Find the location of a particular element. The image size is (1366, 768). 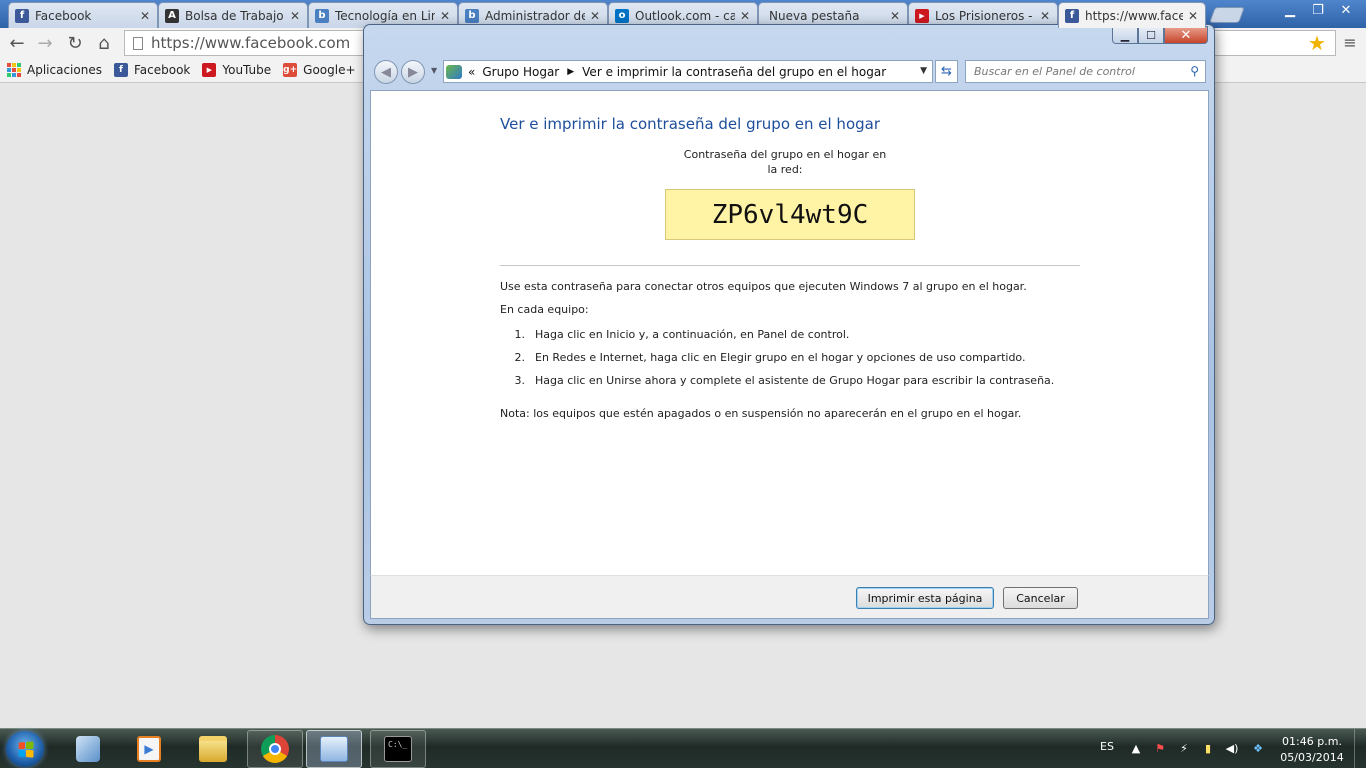

back-arrow-icon: ◀ is located at coordinates (386, 72).